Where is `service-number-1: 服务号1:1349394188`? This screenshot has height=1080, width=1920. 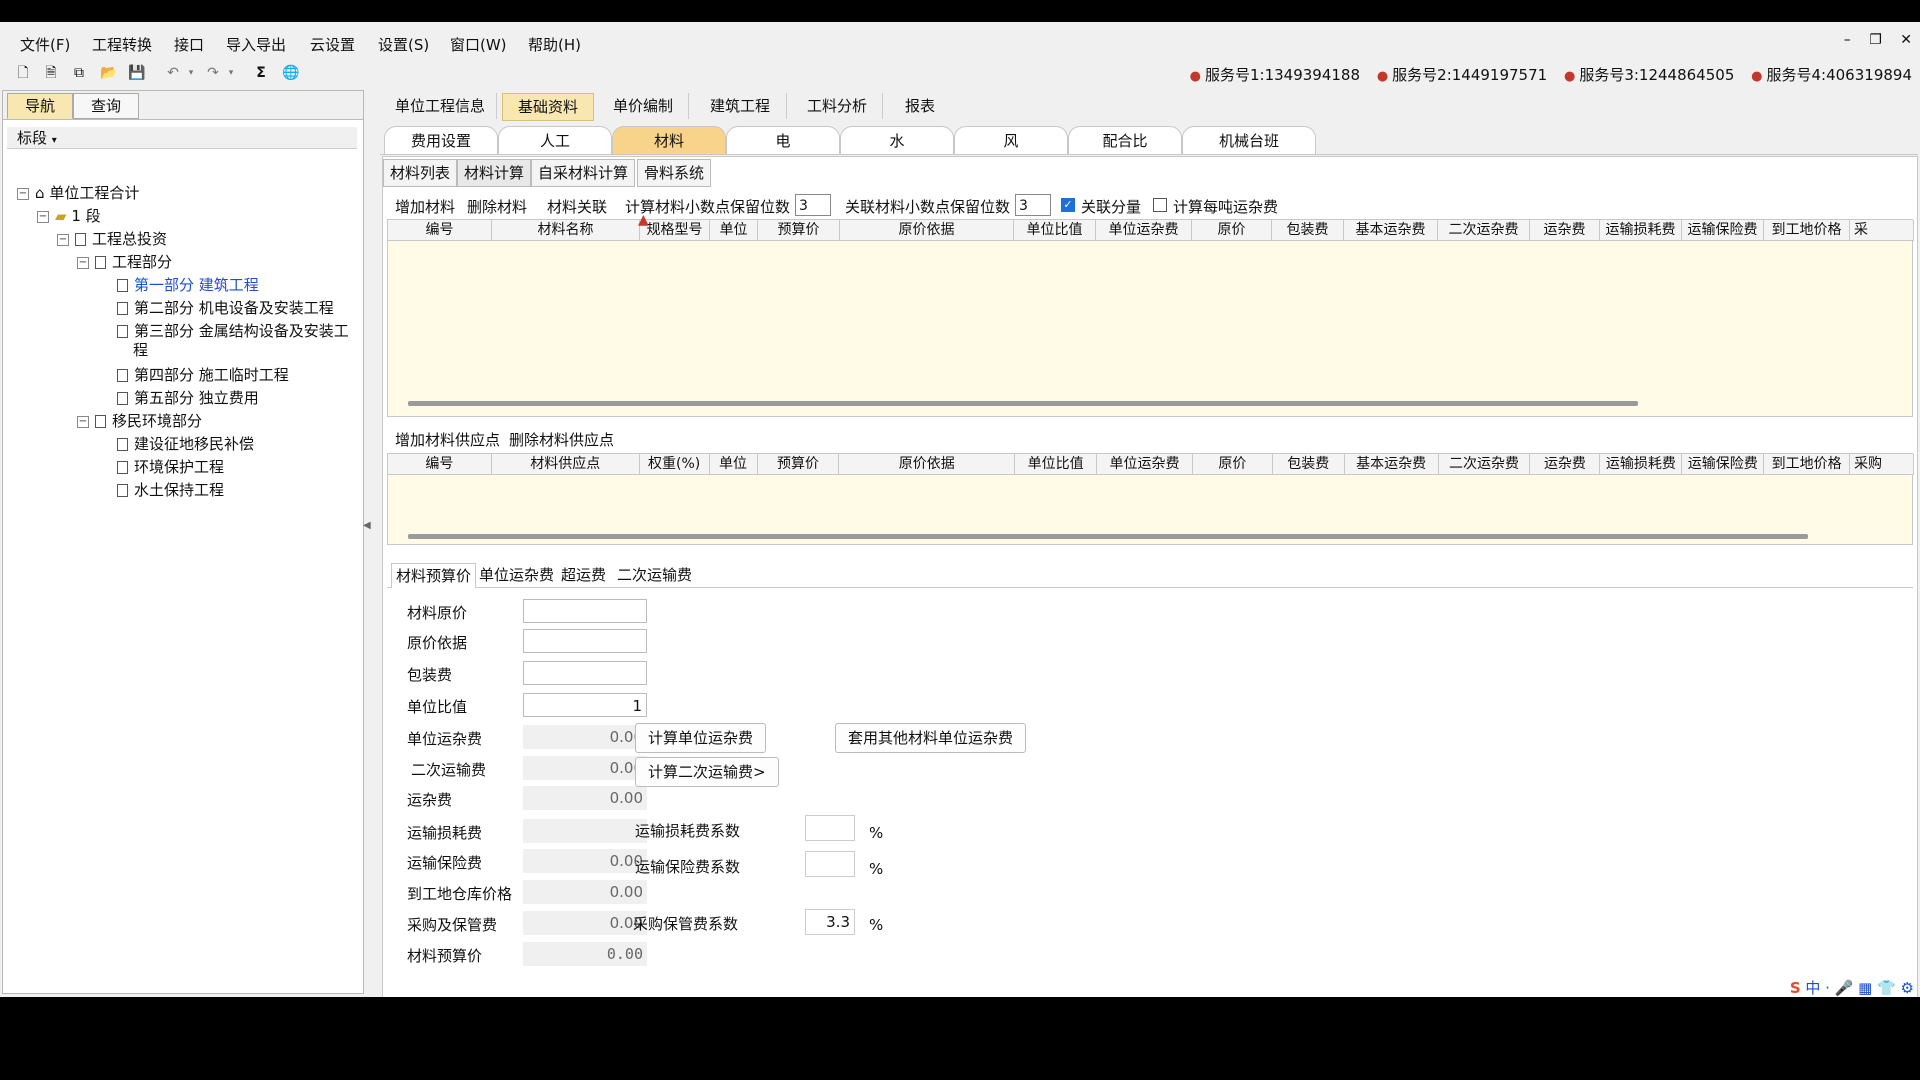
service-number-1: 服务号1:1349394188 is located at coordinates (1282, 75).